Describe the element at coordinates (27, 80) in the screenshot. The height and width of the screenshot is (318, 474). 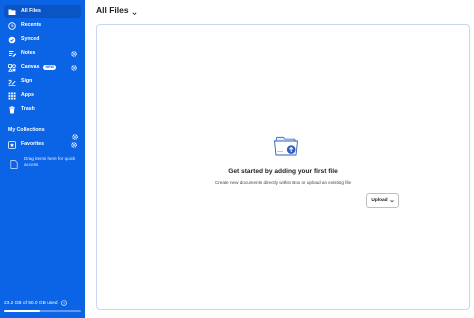
I see `sidebar-item-label: Sign` at that location.